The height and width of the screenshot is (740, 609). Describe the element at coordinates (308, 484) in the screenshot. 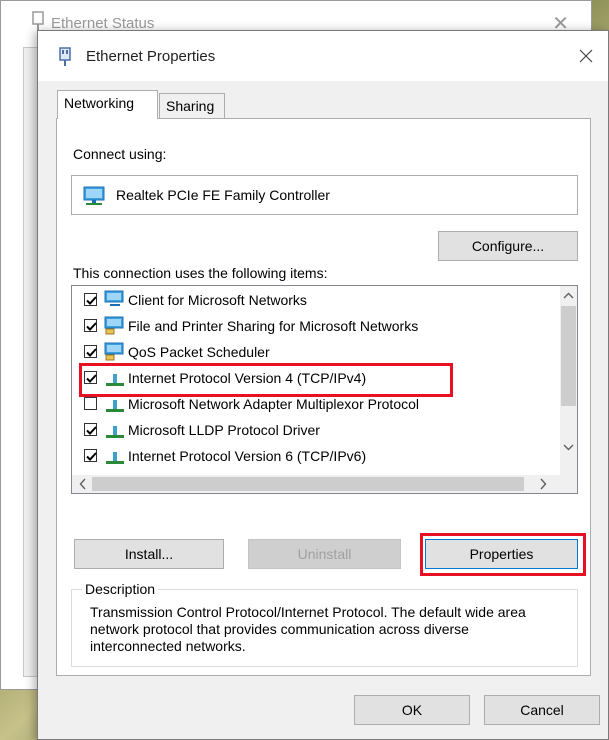

I see `horizontal-scroll-thumb` at that location.